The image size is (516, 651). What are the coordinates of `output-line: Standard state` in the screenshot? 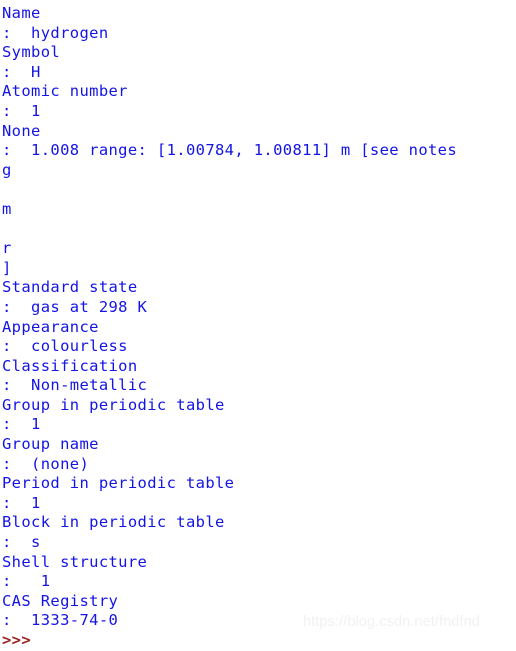 It's located at (70, 287).